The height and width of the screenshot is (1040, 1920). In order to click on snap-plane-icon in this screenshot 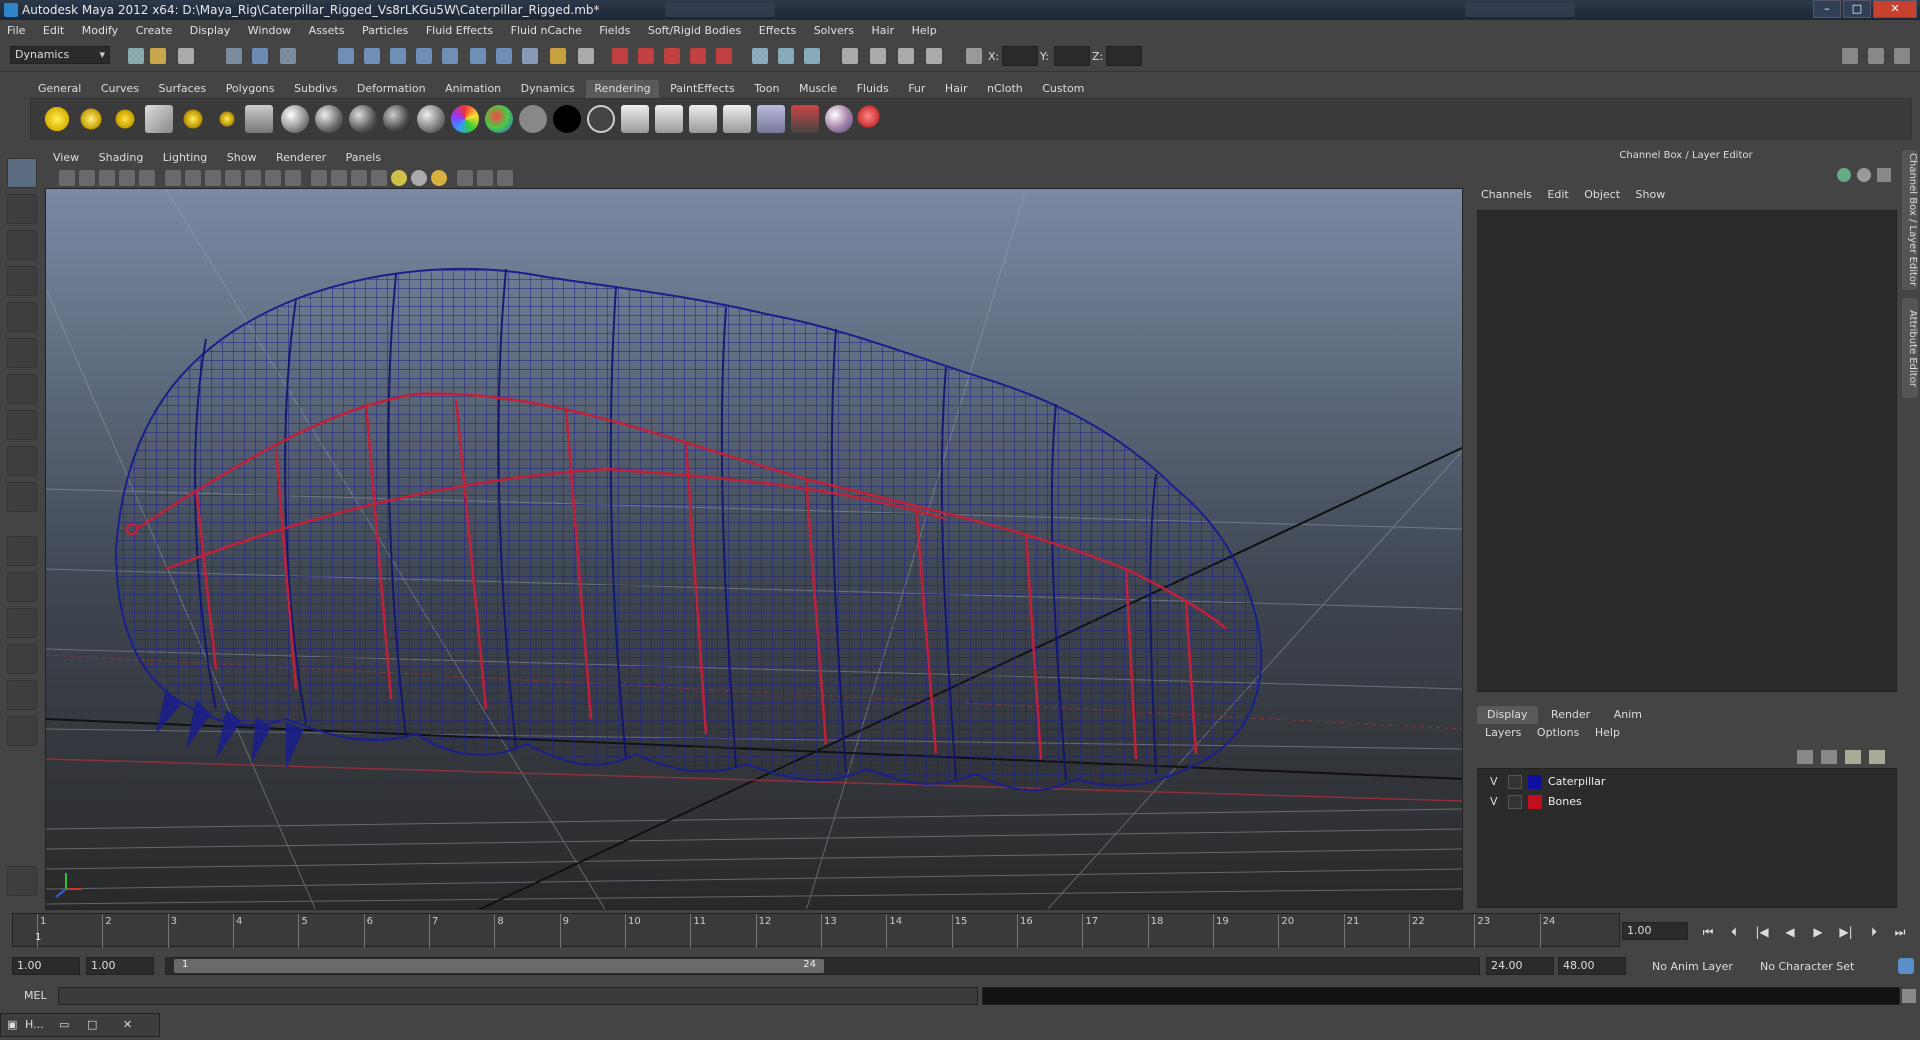, I will do `click(424, 56)`.